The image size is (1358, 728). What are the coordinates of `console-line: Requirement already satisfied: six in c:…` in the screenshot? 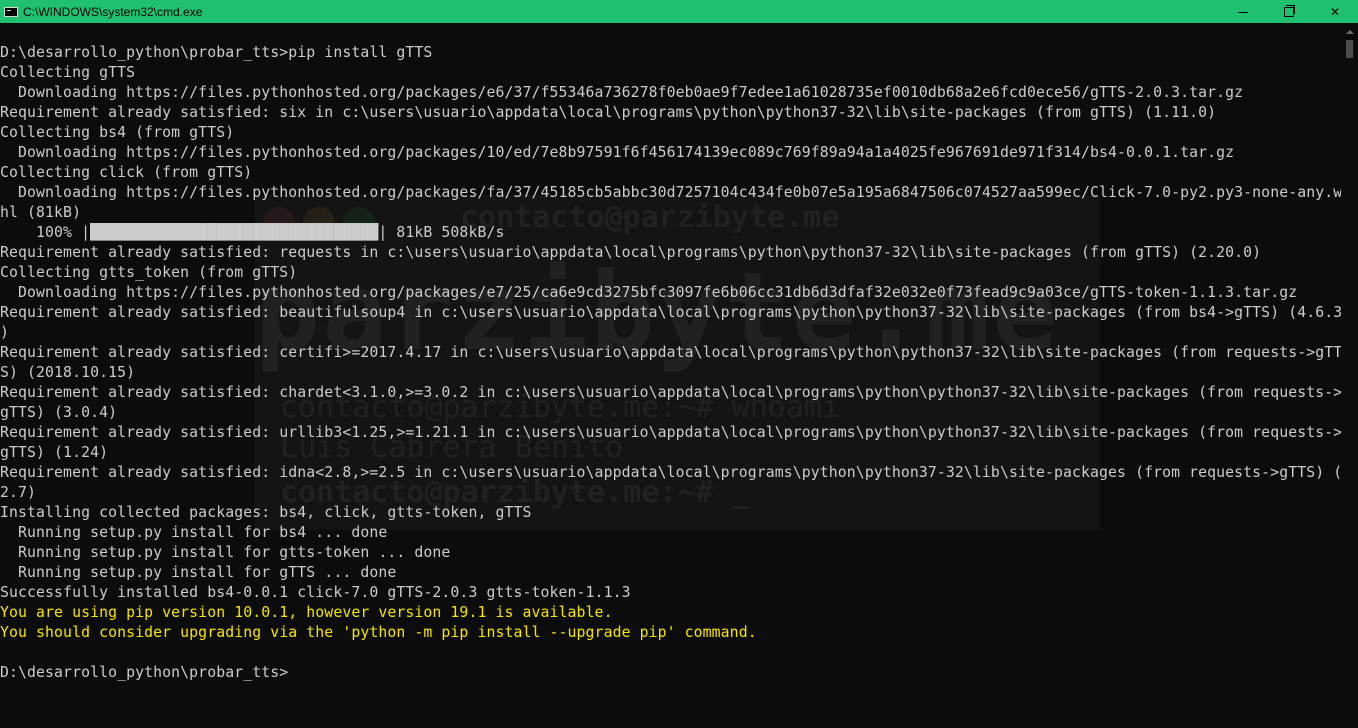 It's located at (608, 112).